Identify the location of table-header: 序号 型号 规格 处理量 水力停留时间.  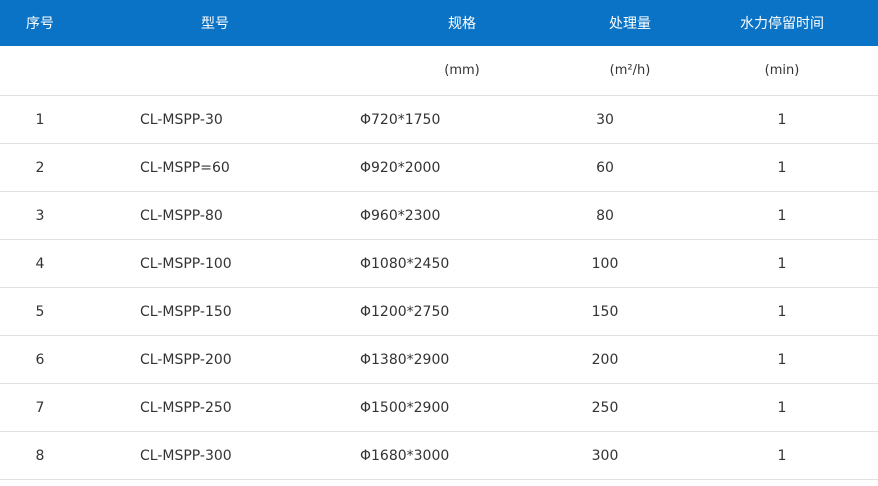
(439, 23).